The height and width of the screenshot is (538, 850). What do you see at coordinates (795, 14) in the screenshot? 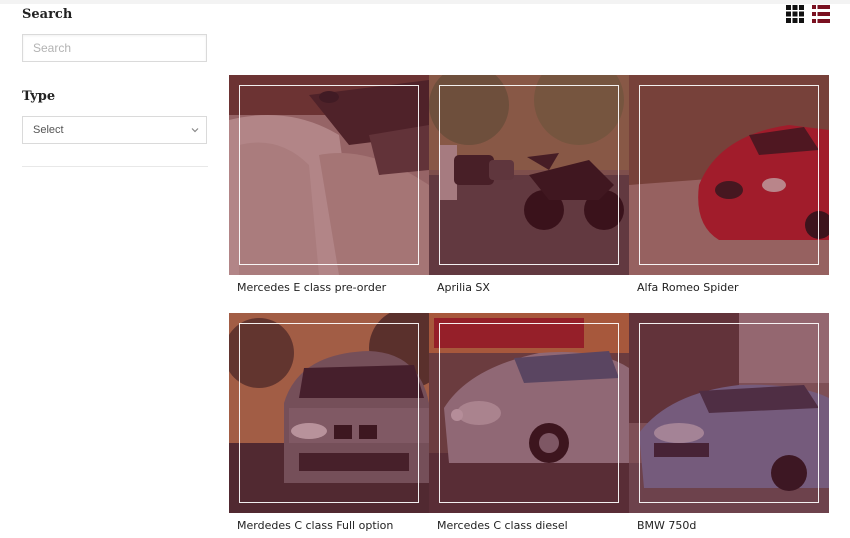
I see `grid-icon` at bounding box center [795, 14].